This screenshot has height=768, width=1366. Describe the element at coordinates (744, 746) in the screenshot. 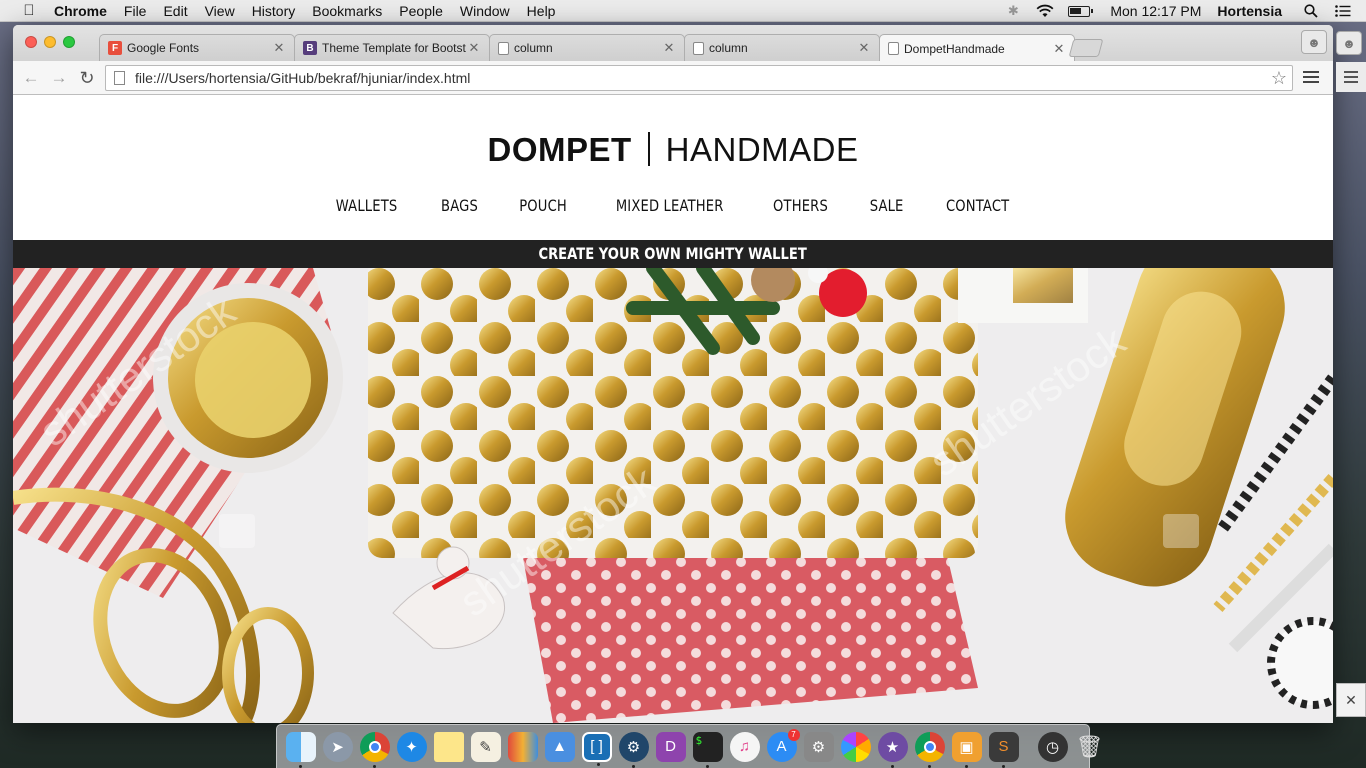

I see `itunes-icon: ♫` at that location.